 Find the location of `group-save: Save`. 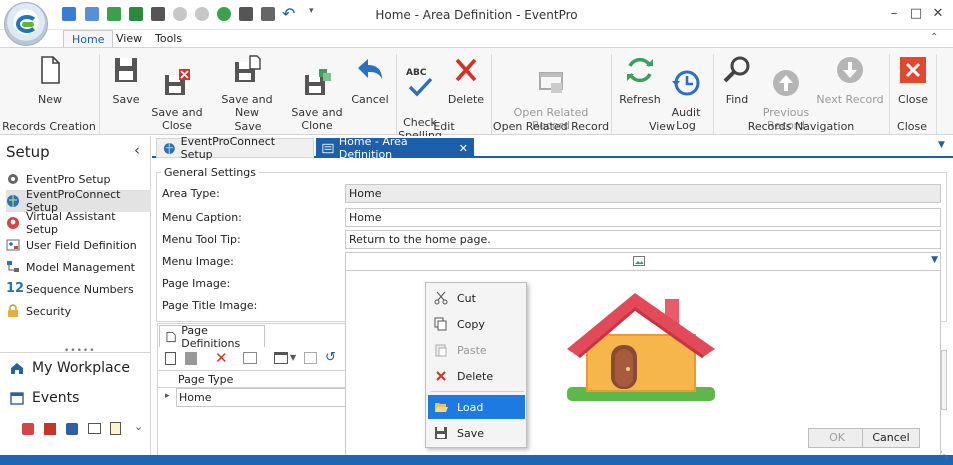

group-save: Save is located at coordinates (248, 126).